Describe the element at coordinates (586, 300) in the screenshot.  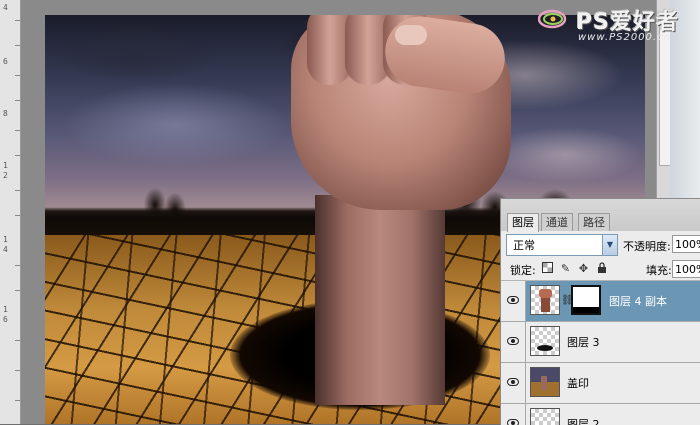
I see `layer-mask-thumbnail` at that location.